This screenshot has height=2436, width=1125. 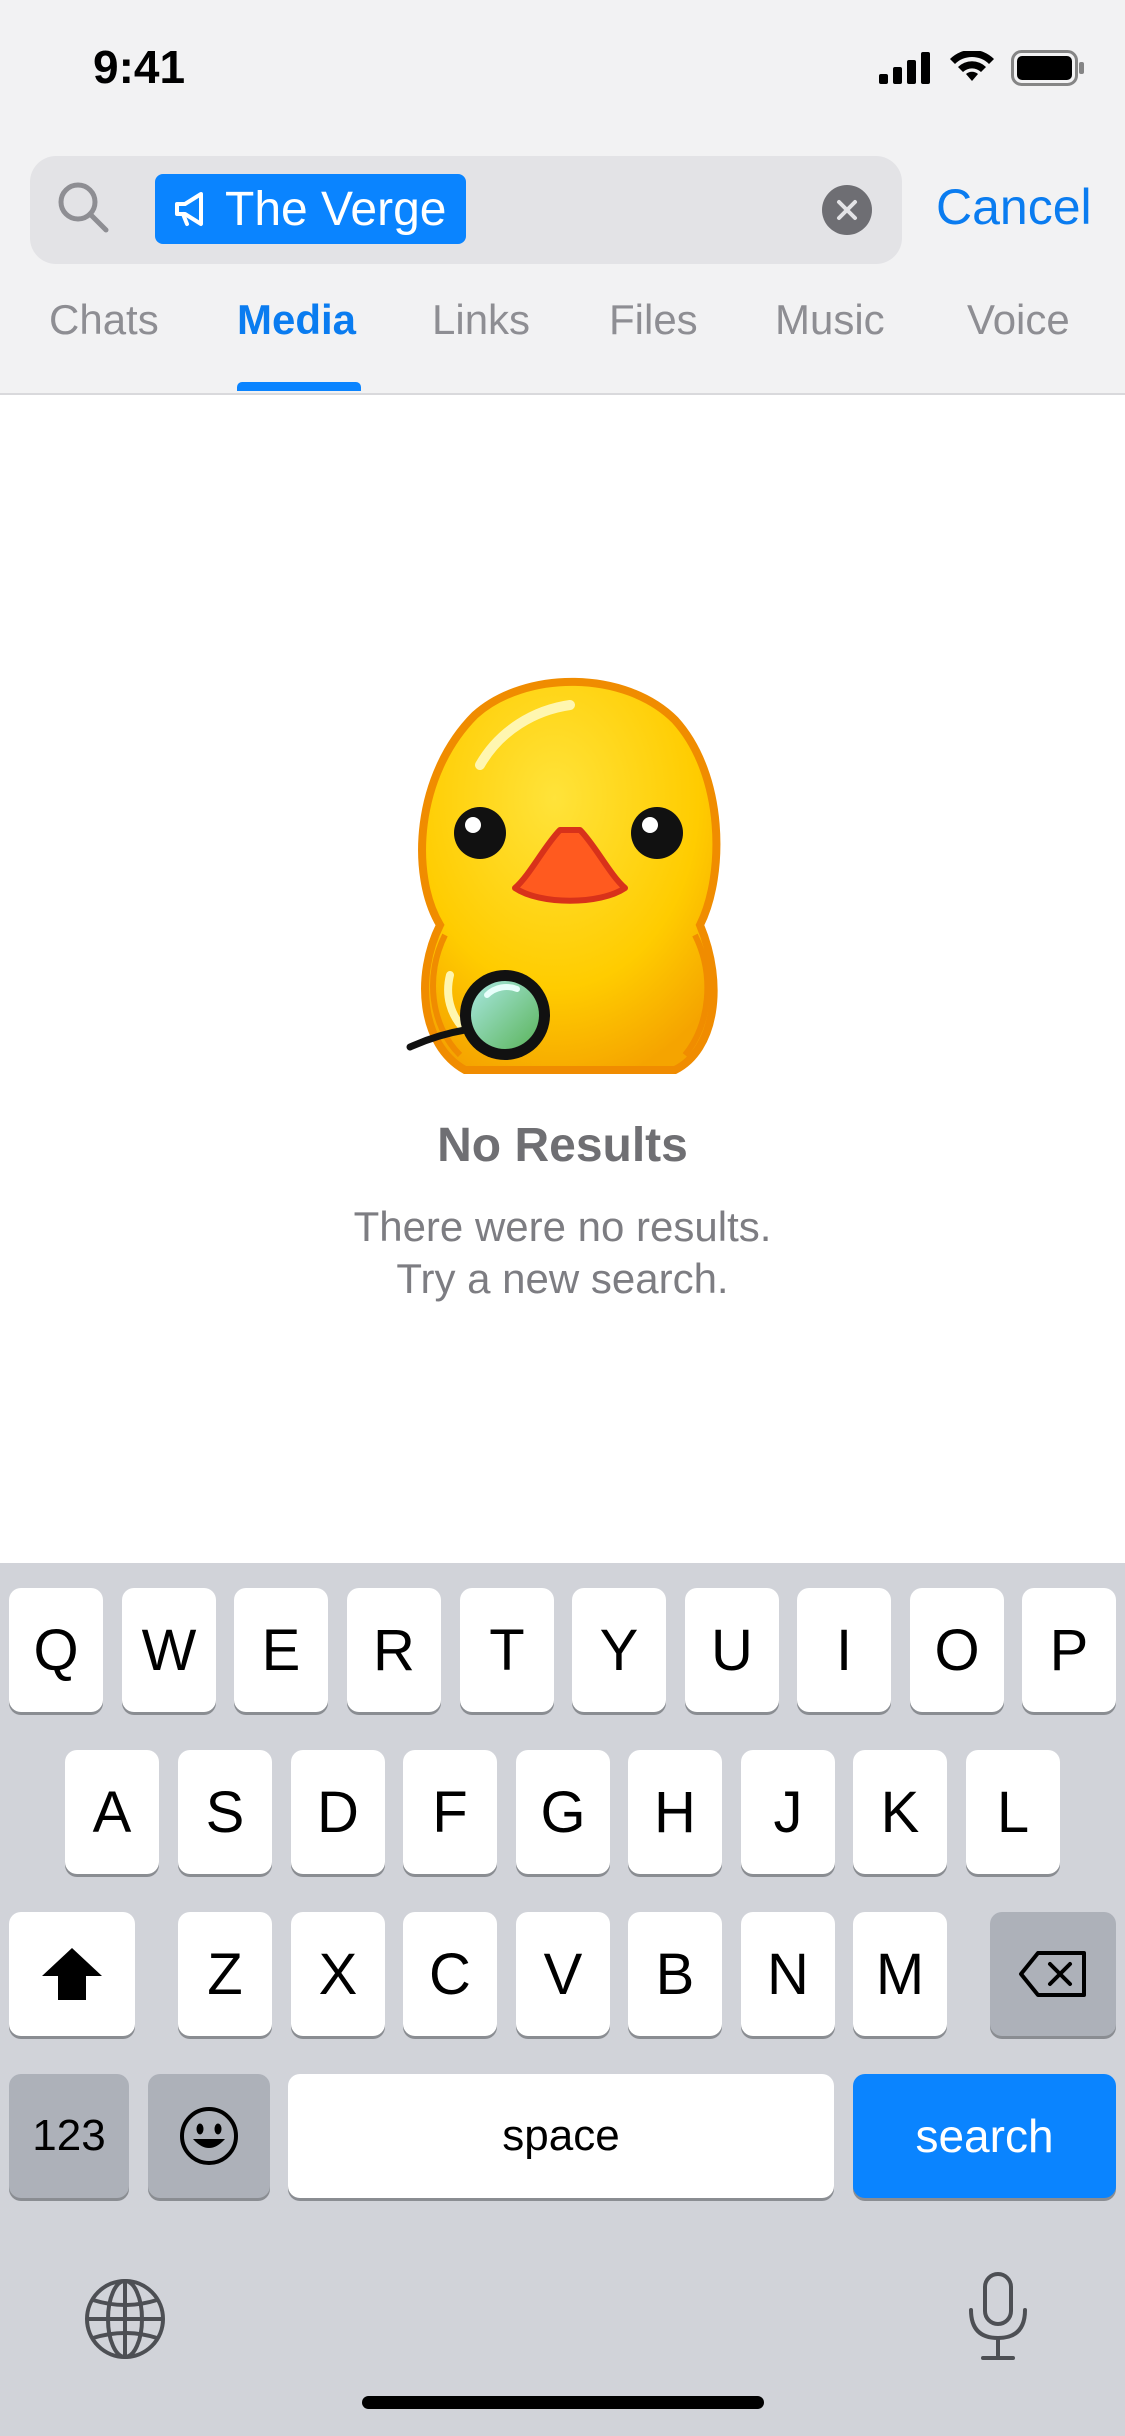 I want to click on clear-icon, so click(x=847, y=210).